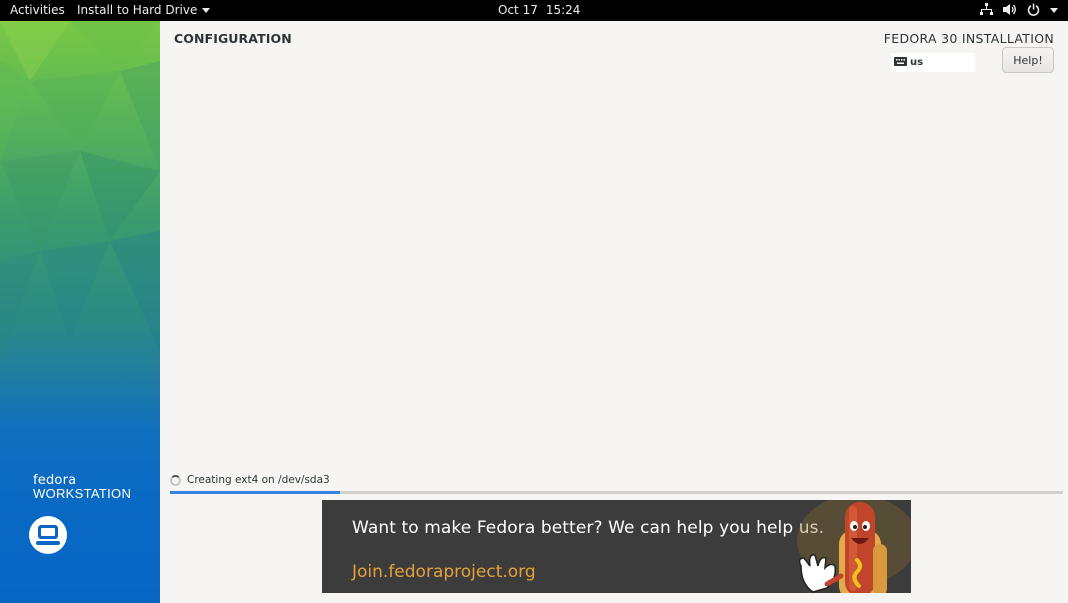 This screenshot has width=1068, height=603. I want to click on laptop-icon, so click(48, 535).